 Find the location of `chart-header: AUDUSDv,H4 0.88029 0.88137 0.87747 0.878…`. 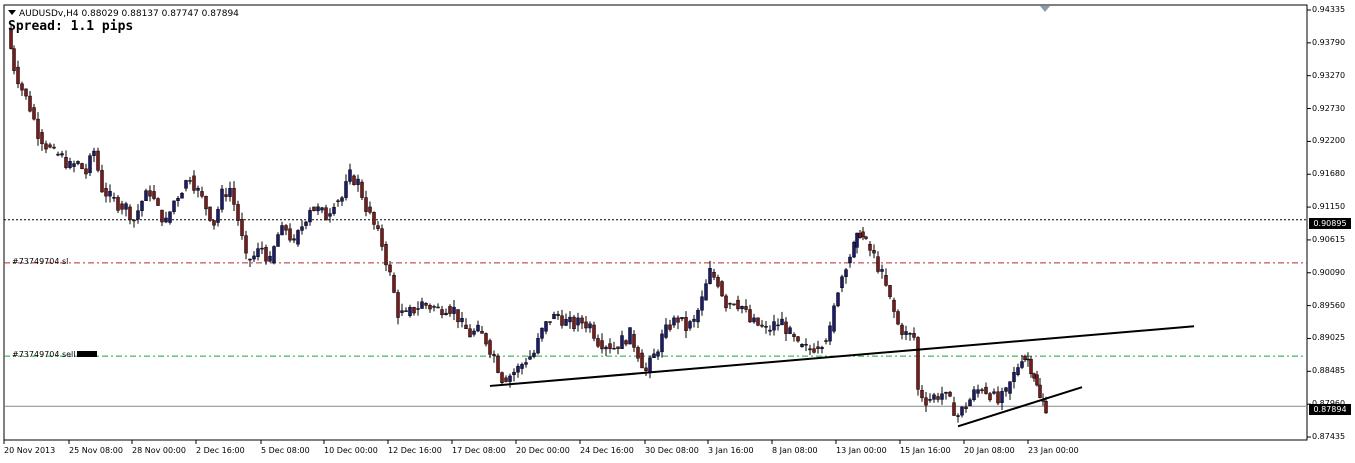

chart-header: AUDUSDv,H4 0.88029 0.88137 0.87747 0.878… is located at coordinates (123, 14).